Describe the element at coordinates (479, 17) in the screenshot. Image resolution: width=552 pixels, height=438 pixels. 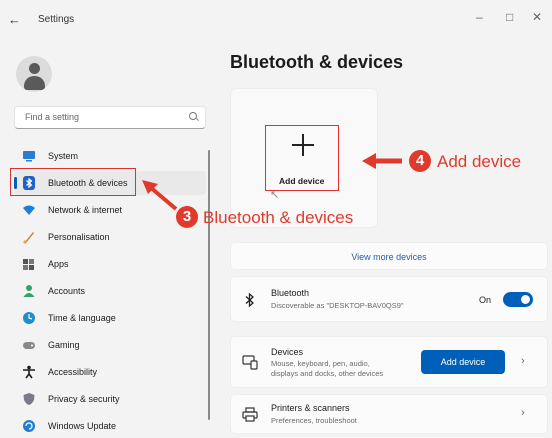
I see `minimize-button: –` at that location.